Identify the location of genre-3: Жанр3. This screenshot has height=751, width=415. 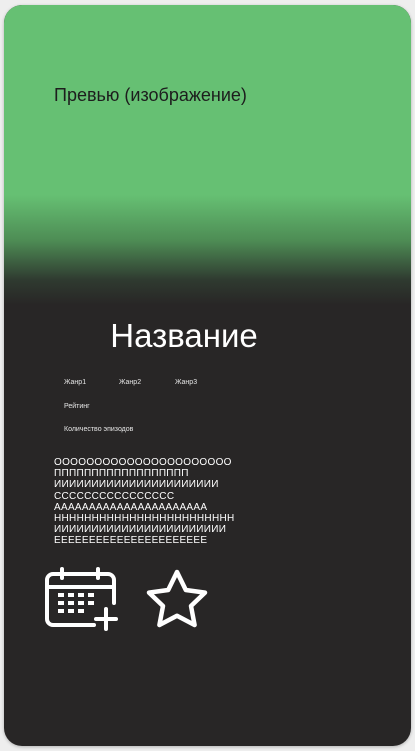
(186, 382).